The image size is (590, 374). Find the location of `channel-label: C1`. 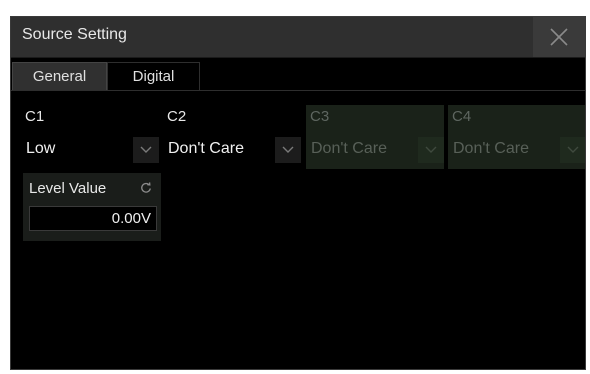

channel-label: C1 is located at coordinates (35, 116).